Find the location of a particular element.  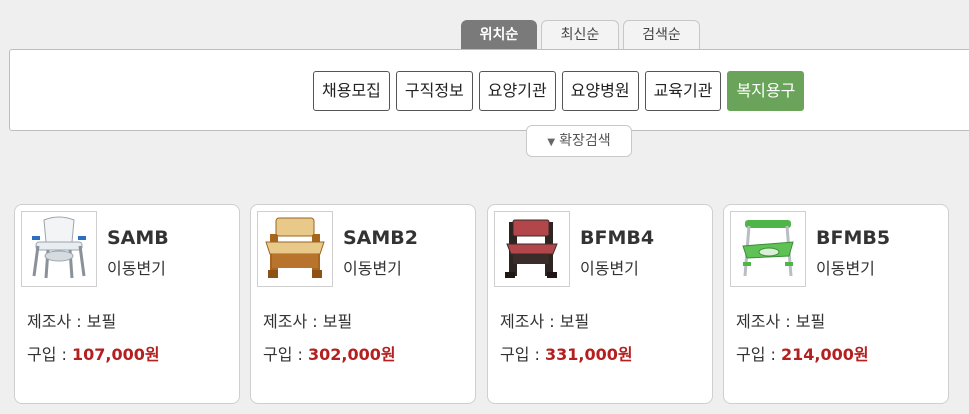

product-image-wooden-commode is located at coordinates (295, 249).